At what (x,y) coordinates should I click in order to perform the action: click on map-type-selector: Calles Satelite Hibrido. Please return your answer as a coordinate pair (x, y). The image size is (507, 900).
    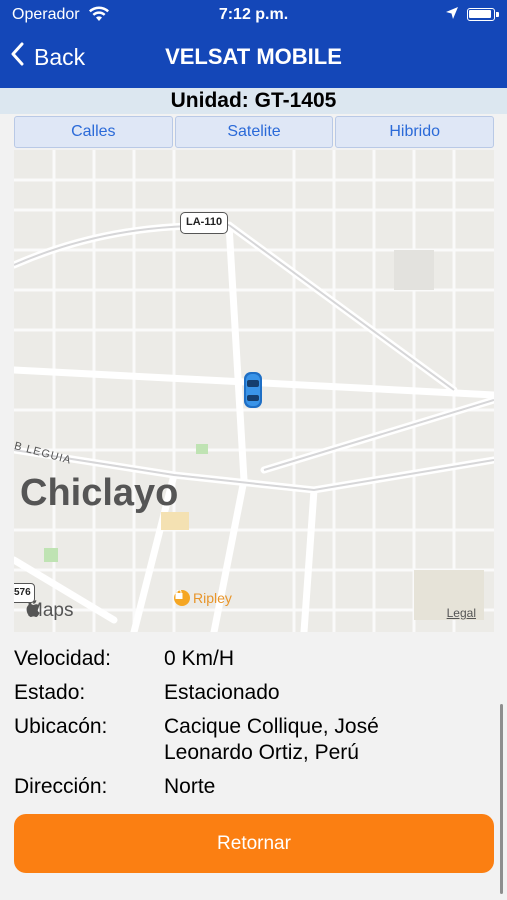
    Looking at the image, I should click on (254, 132).